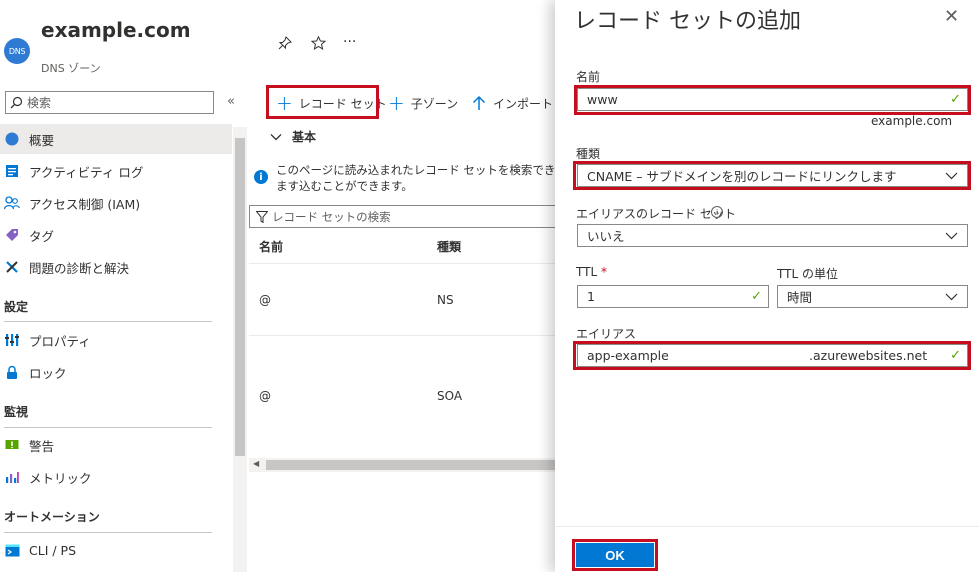 The image size is (979, 572). I want to click on sidebar-item-overview: 概要, so click(116, 139).